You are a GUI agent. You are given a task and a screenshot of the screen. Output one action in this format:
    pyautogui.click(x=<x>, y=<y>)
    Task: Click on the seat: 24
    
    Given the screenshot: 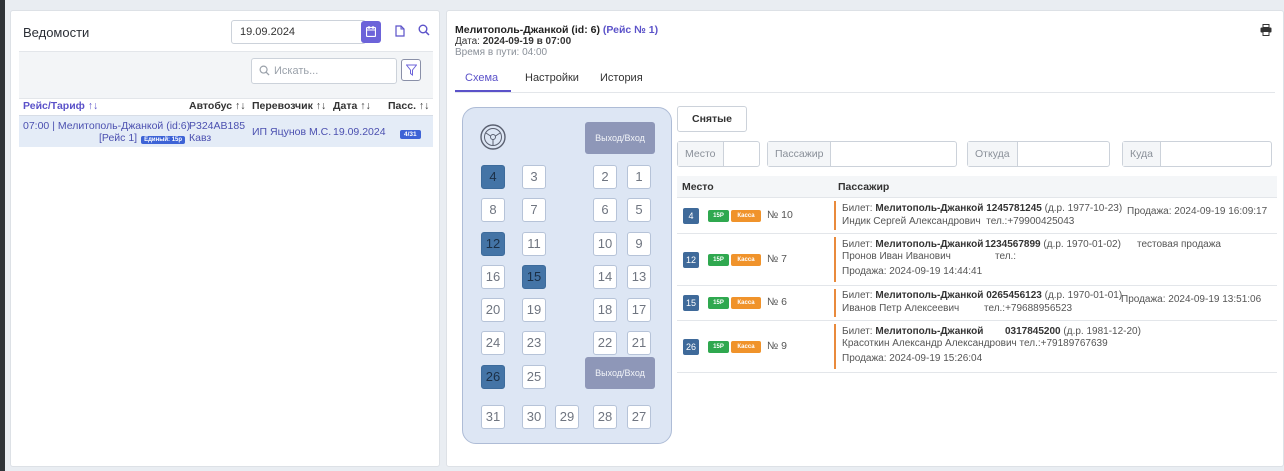 What is the action you would take?
    pyautogui.click(x=493, y=343)
    